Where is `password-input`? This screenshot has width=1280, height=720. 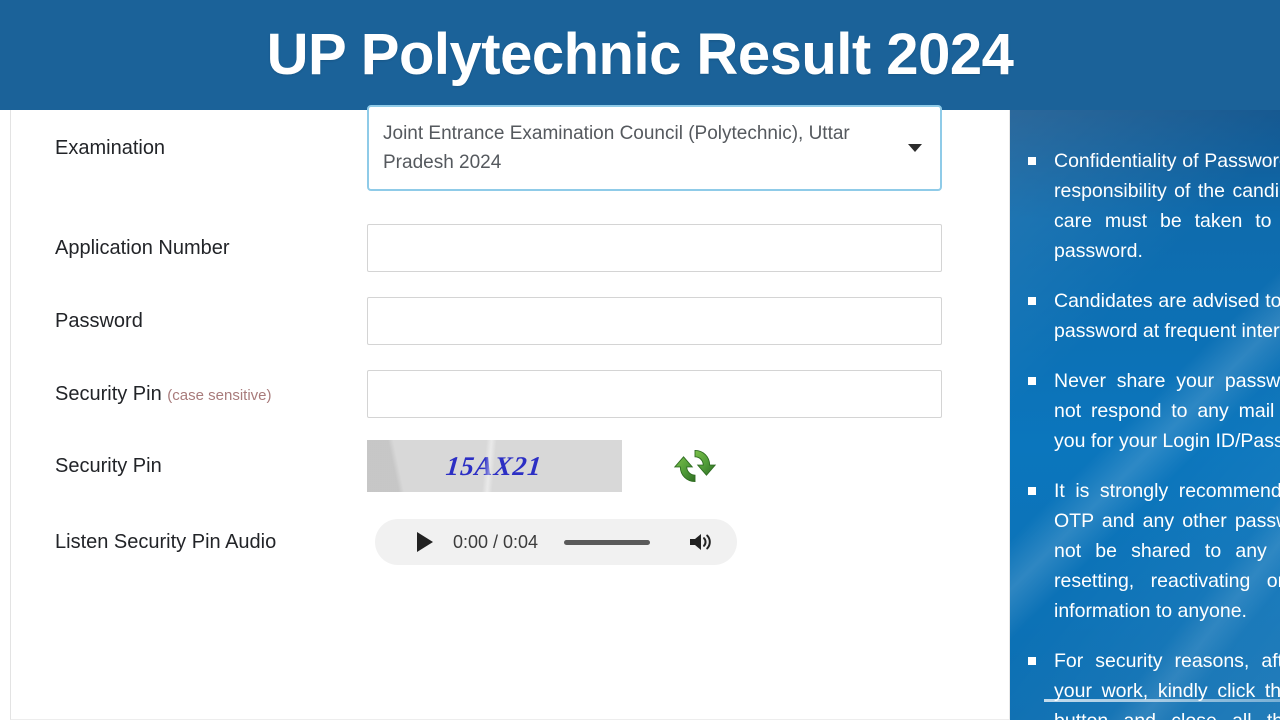
password-input is located at coordinates (654, 321).